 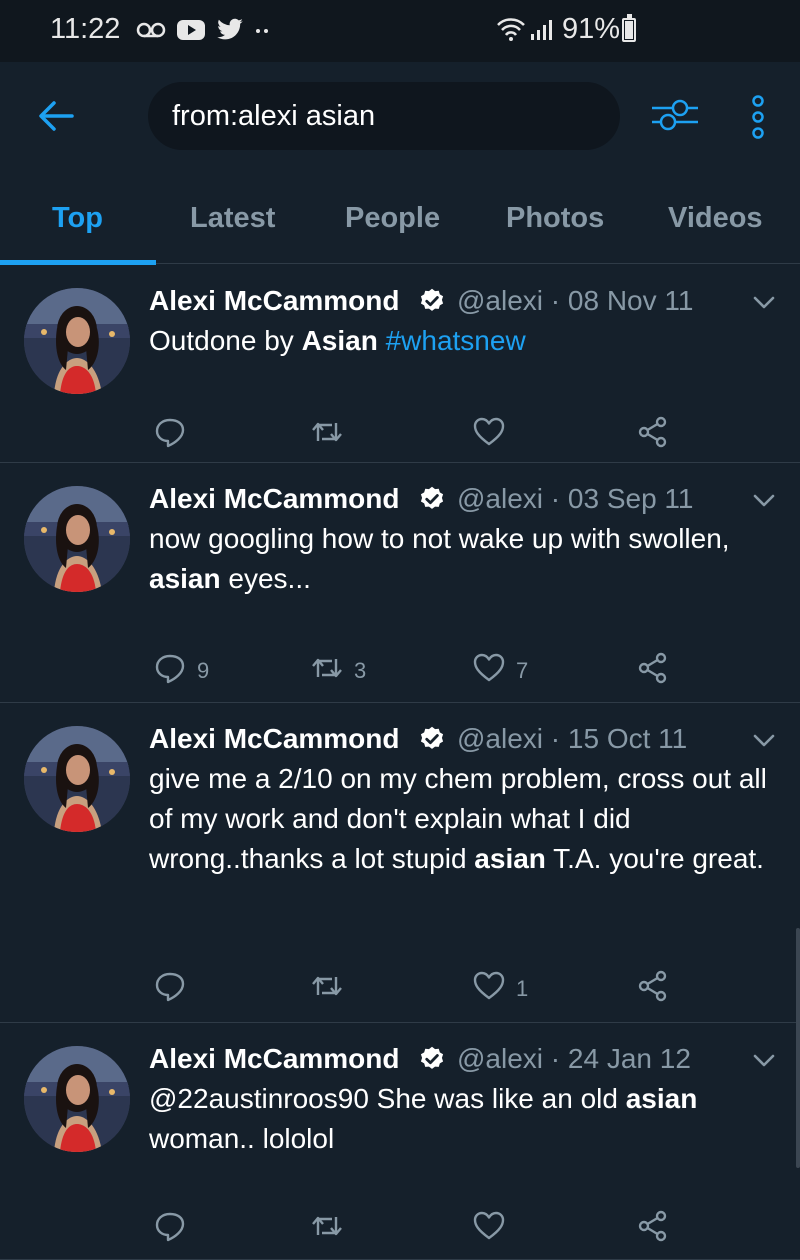 I want to click on tweet-text-segment: Outdone by, so click(x=225, y=340).